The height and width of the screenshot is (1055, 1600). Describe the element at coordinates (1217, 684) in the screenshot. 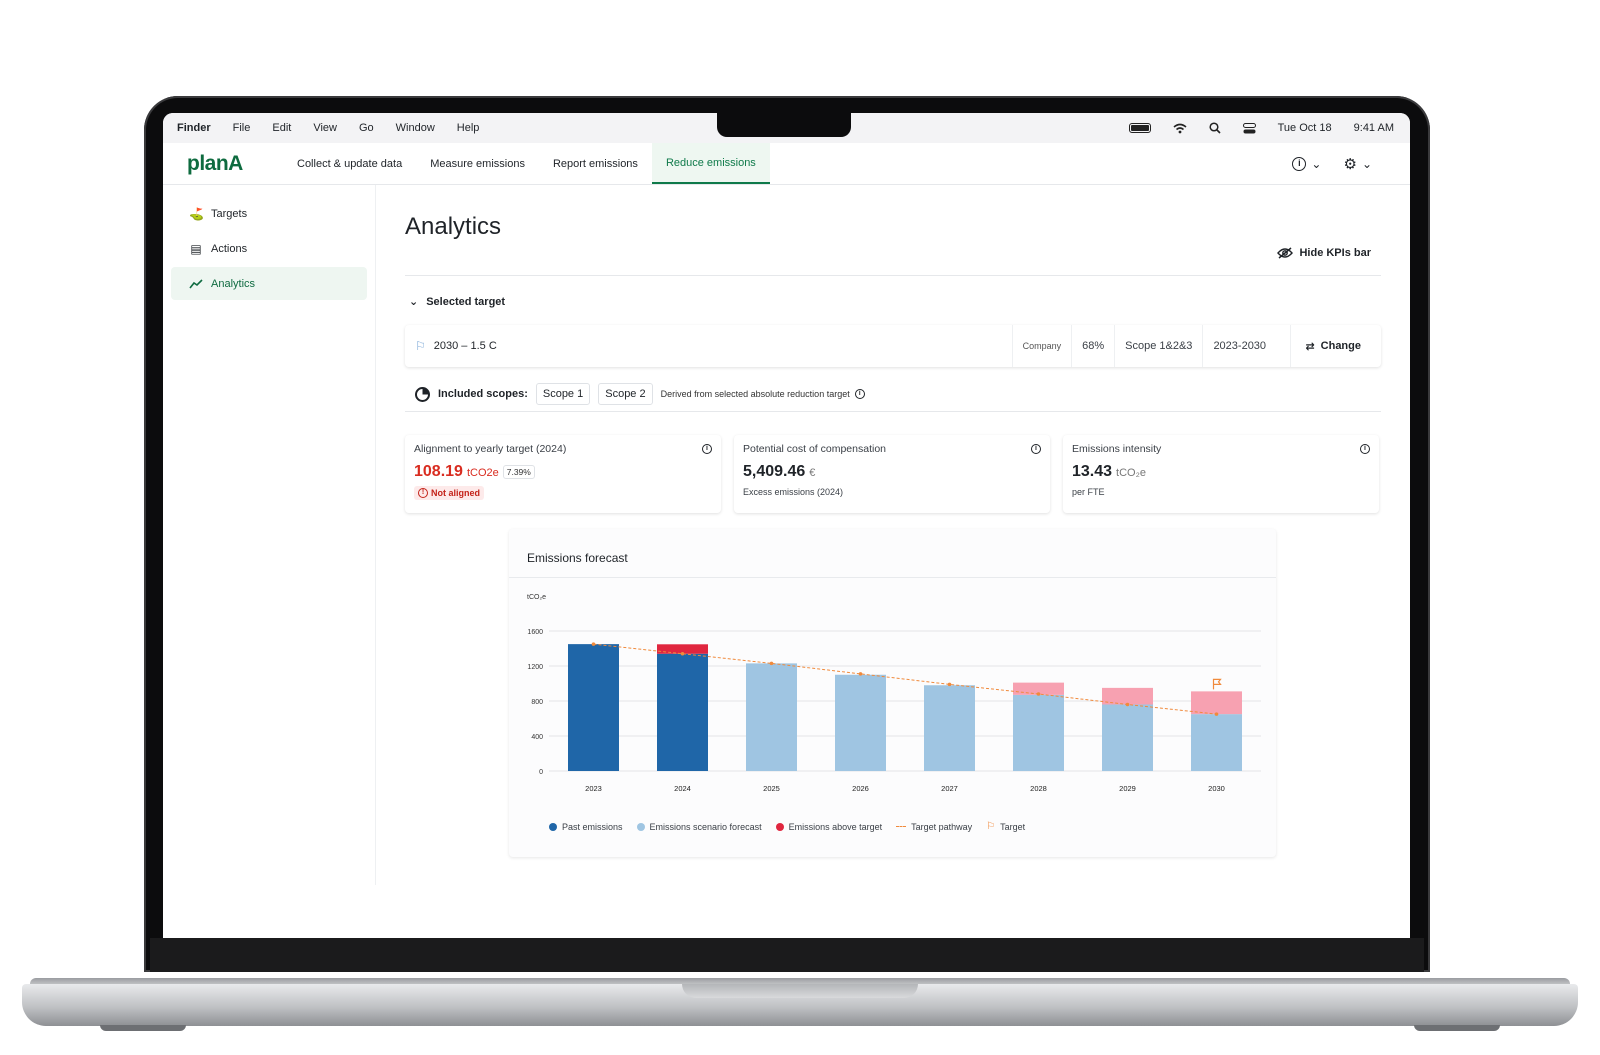

I see `target-flag-marker` at that location.